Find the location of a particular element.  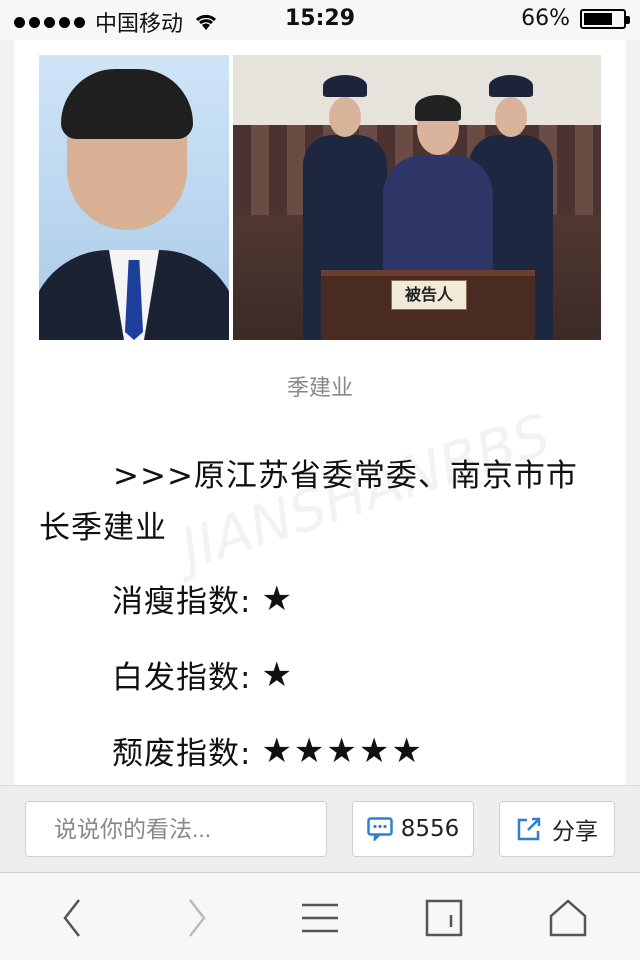

rating-decadence: 颓废指数: ★★★★★ is located at coordinates (268, 750).